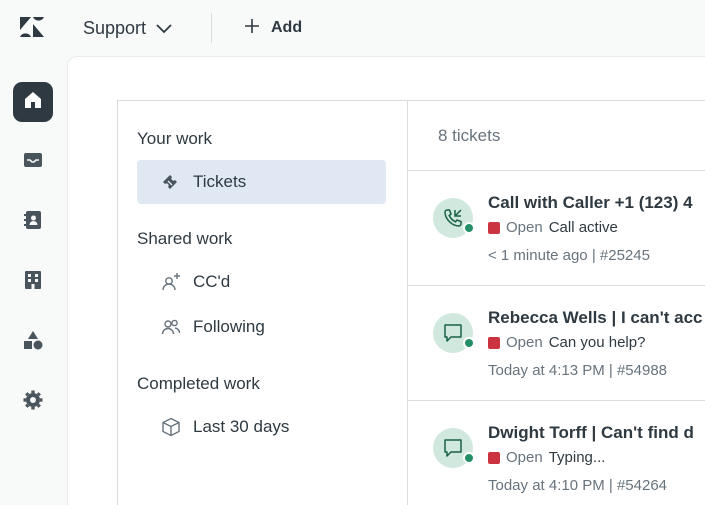 This screenshot has width=705, height=505. What do you see at coordinates (287, 27) in the screenshot?
I see `add-label: Add` at bounding box center [287, 27].